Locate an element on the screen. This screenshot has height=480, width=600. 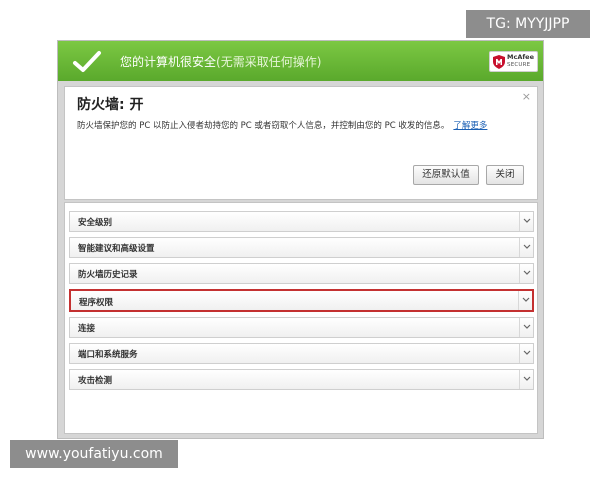
section-label: 端口和系统服务 is located at coordinates (108, 355).